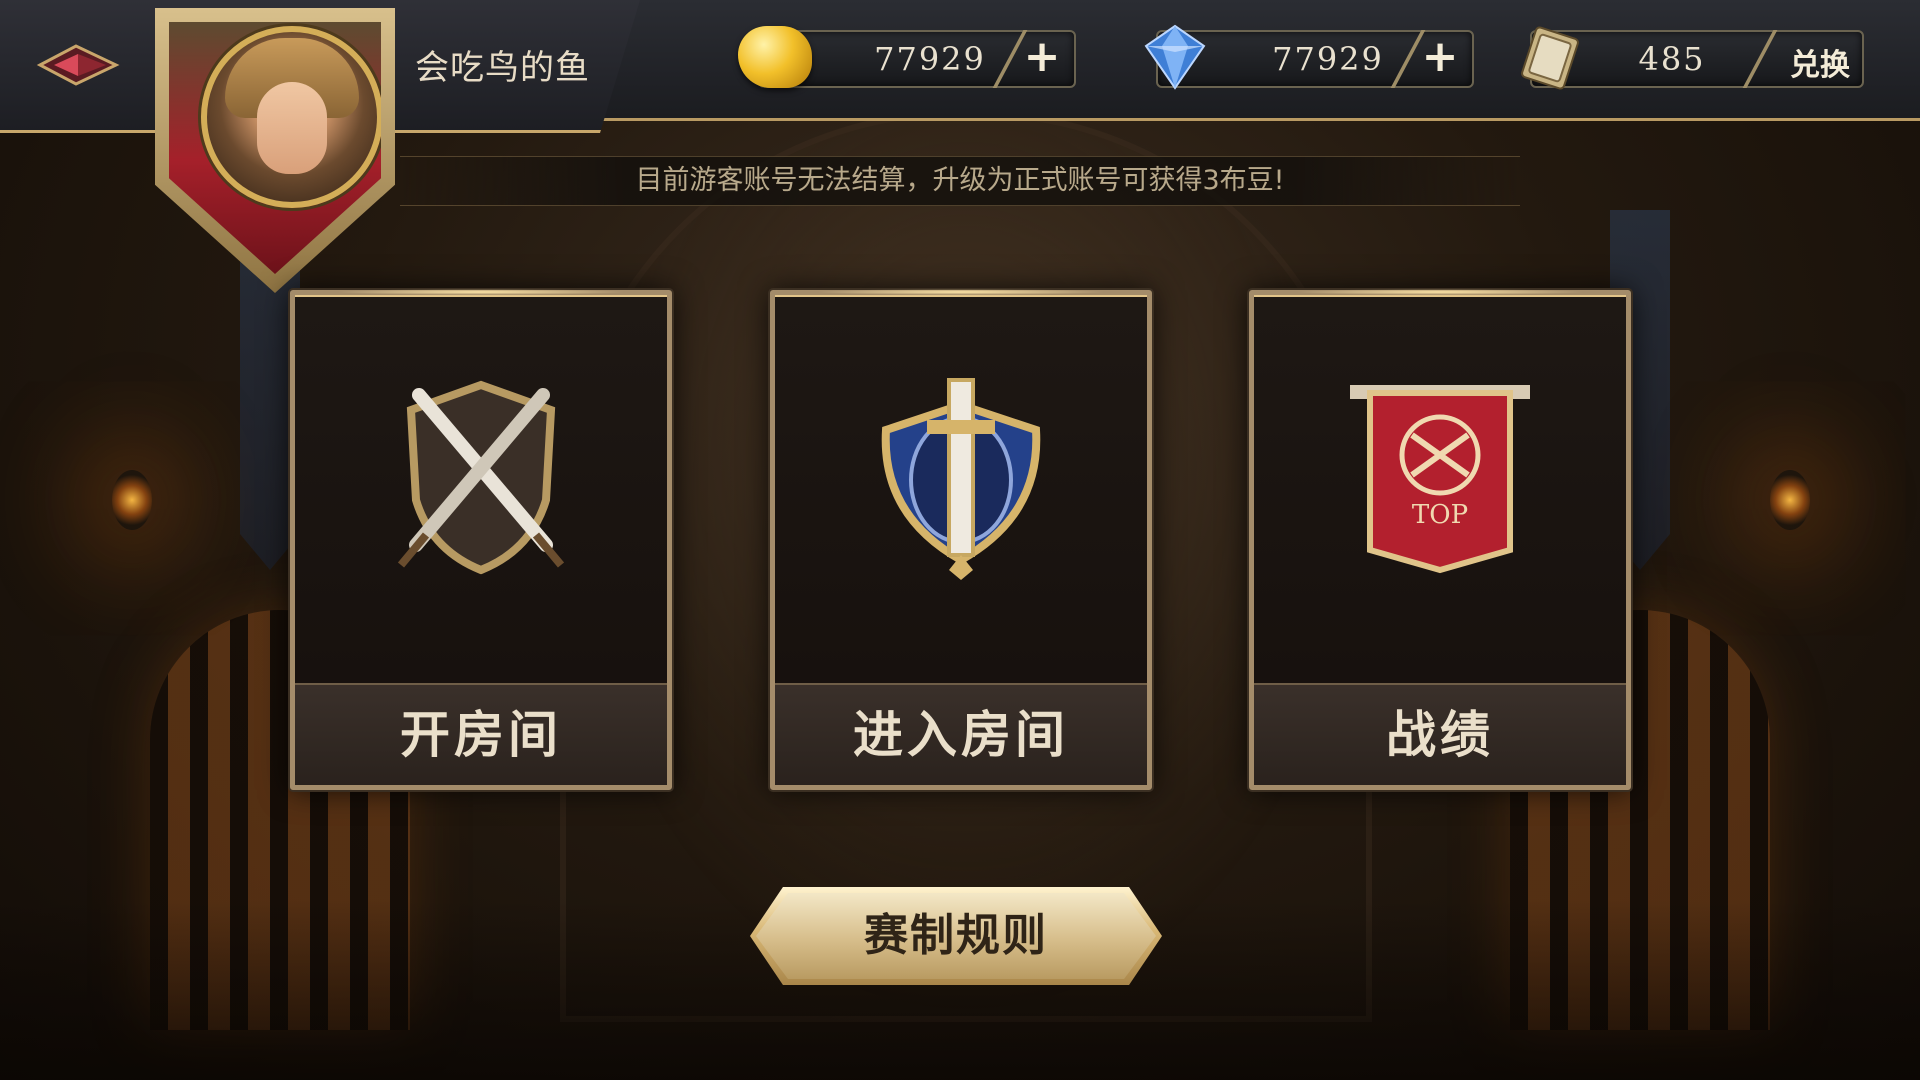 This screenshot has width=1920, height=1080. Describe the element at coordinates (961, 479) in the screenshot. I see `sword-shield-emblem-icon` at that location.